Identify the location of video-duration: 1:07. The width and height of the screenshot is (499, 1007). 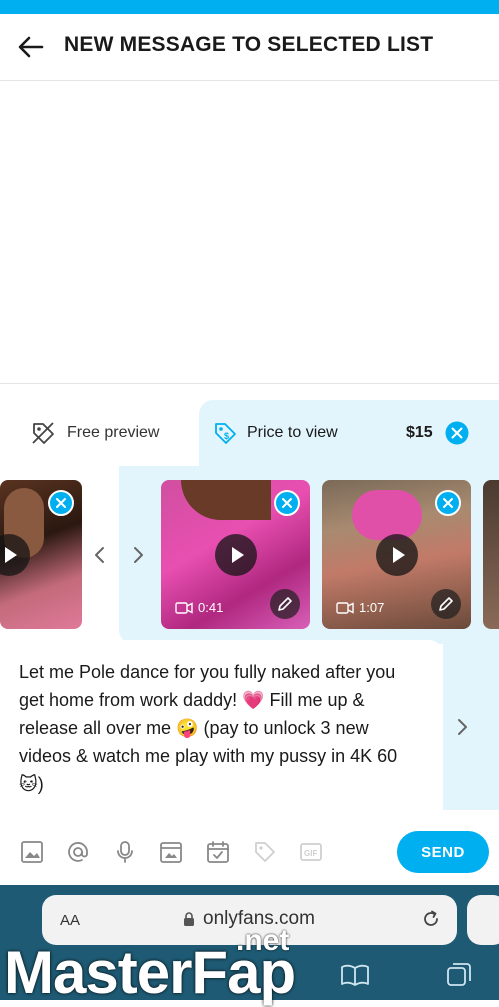
(360, 607).